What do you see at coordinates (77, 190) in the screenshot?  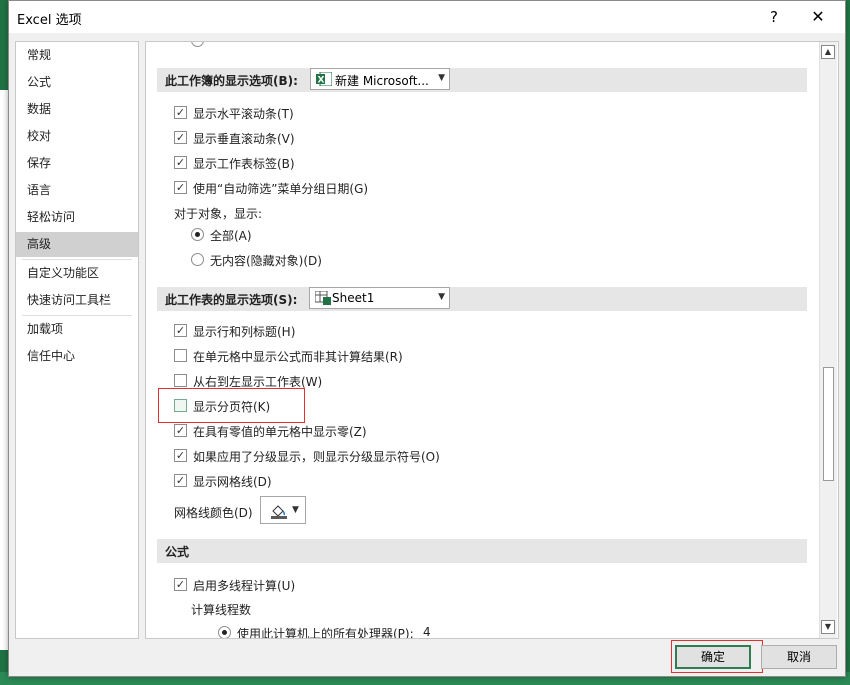 I see `nav-item-language: 语言` at bounding box center [77, 190].